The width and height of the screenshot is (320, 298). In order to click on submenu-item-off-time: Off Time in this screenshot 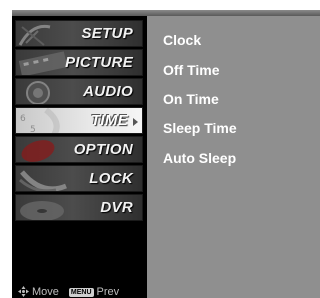, I will do `click(191, 70)`.